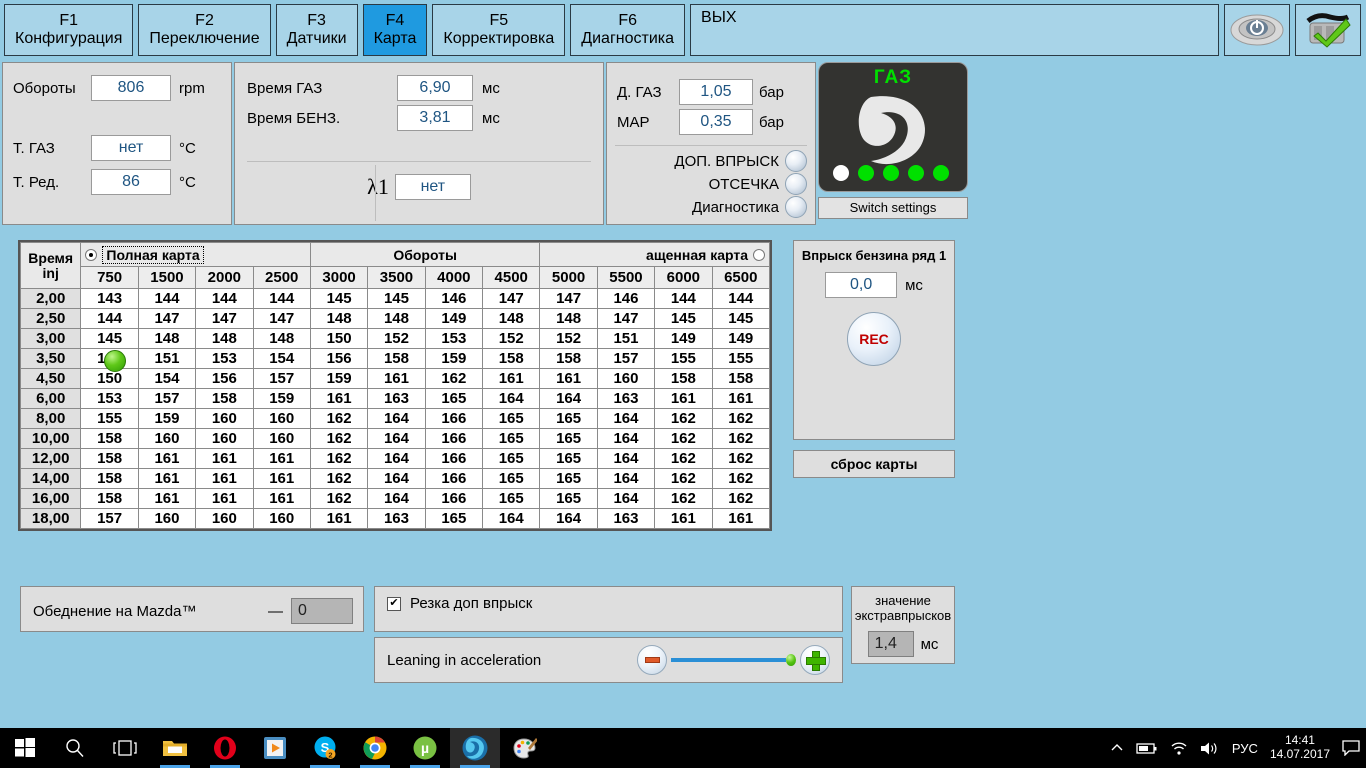 The image size is (1366, 768). Describe the element at coordinates (652, 660) in the screenshot. I see `decrease-button` at that location.